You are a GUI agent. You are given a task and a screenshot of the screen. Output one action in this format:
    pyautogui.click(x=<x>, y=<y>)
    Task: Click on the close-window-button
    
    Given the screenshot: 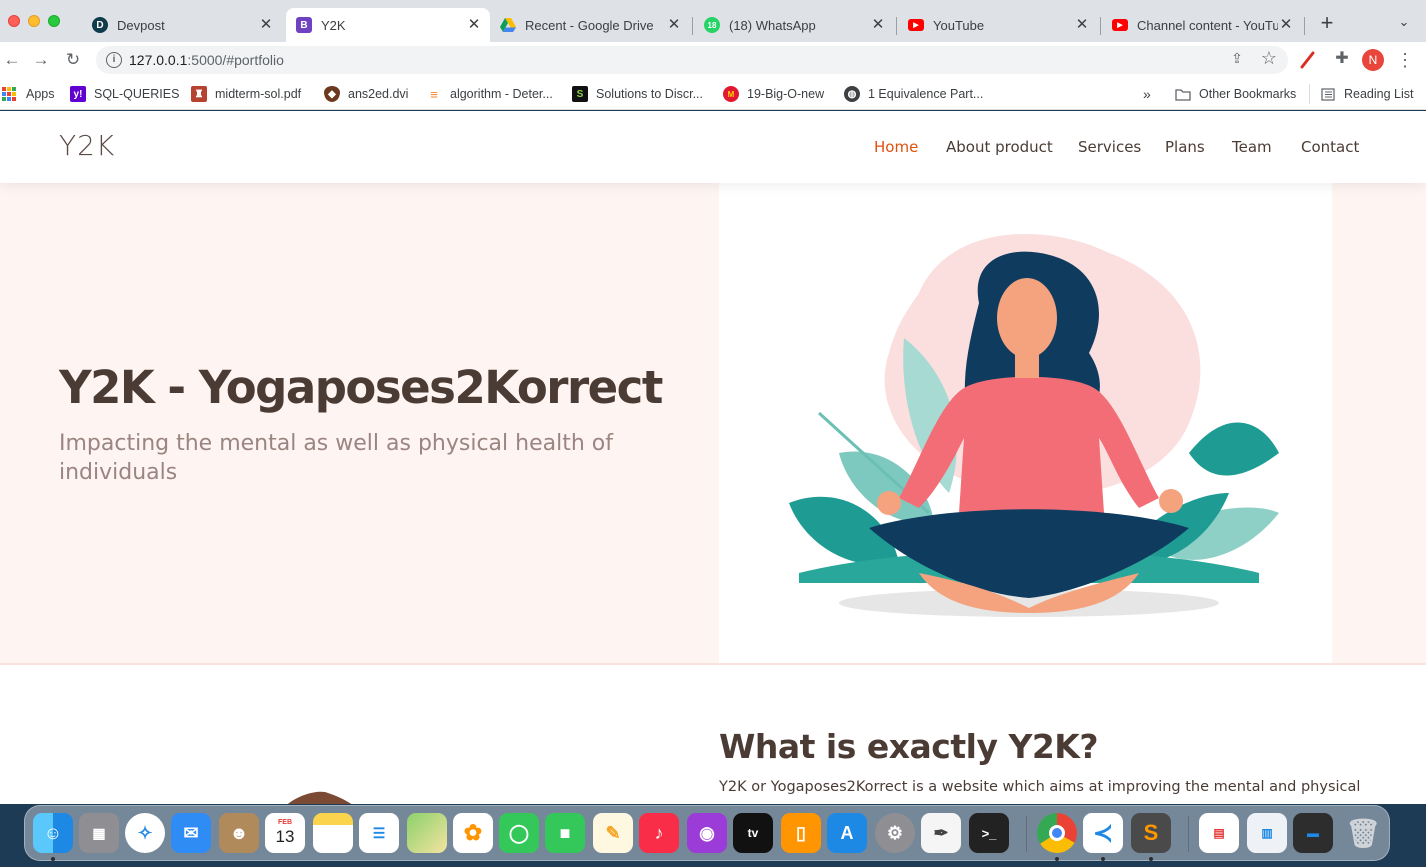 What is the action you would take?
    pyautogui.click(x=14, y=21)
    